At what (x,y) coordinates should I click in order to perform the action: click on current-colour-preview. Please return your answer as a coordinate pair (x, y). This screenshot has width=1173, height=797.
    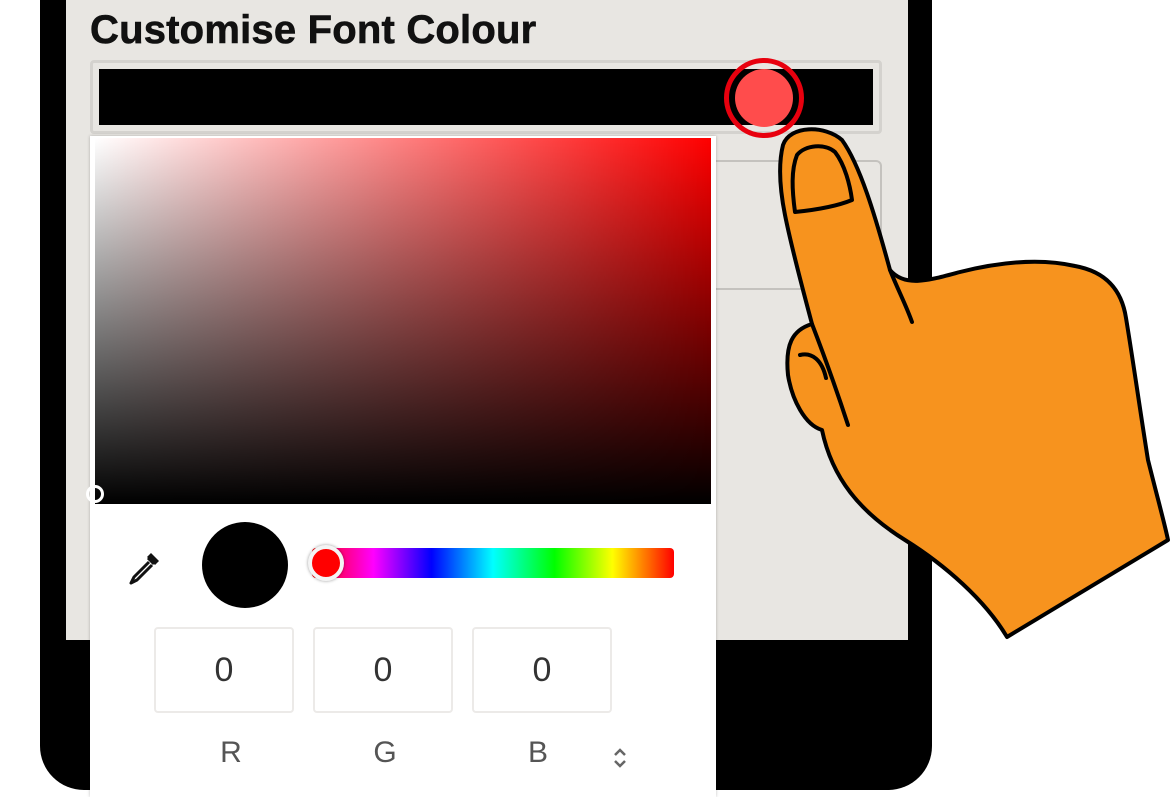
    Looking at the image, I should click on (245, 565).